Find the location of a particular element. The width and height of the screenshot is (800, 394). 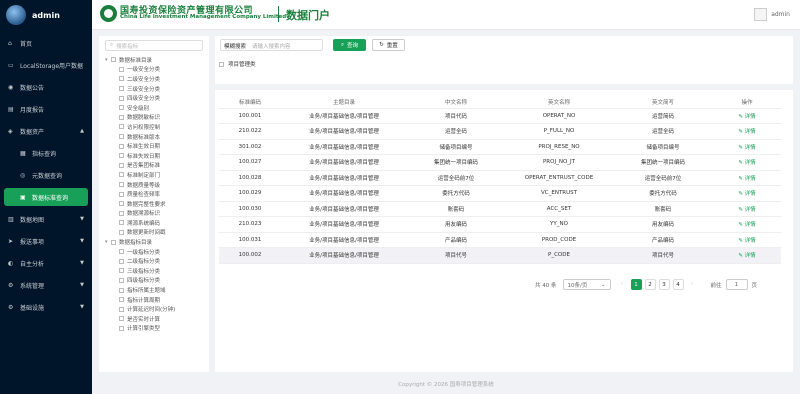

tree-node: 三级安全分类 is located at coordinates (154, 89).